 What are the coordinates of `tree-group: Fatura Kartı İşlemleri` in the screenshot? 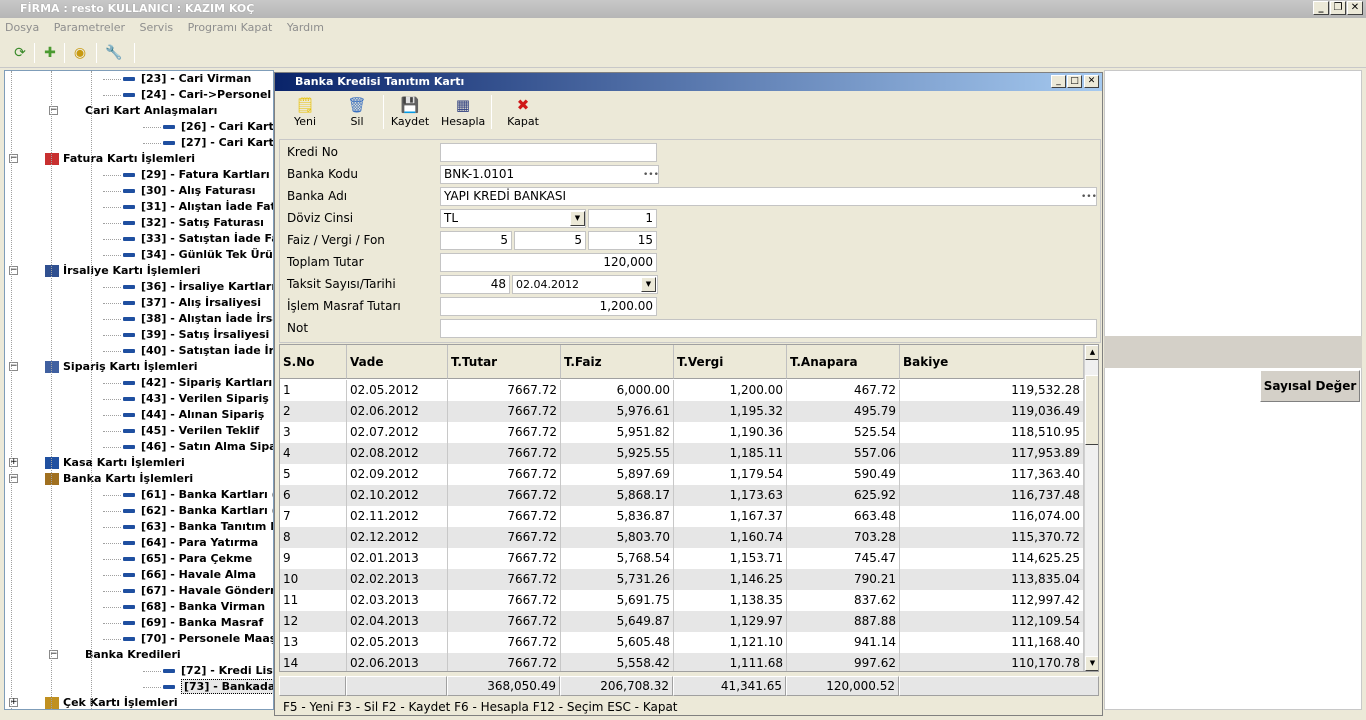 It's located at (120, 159).